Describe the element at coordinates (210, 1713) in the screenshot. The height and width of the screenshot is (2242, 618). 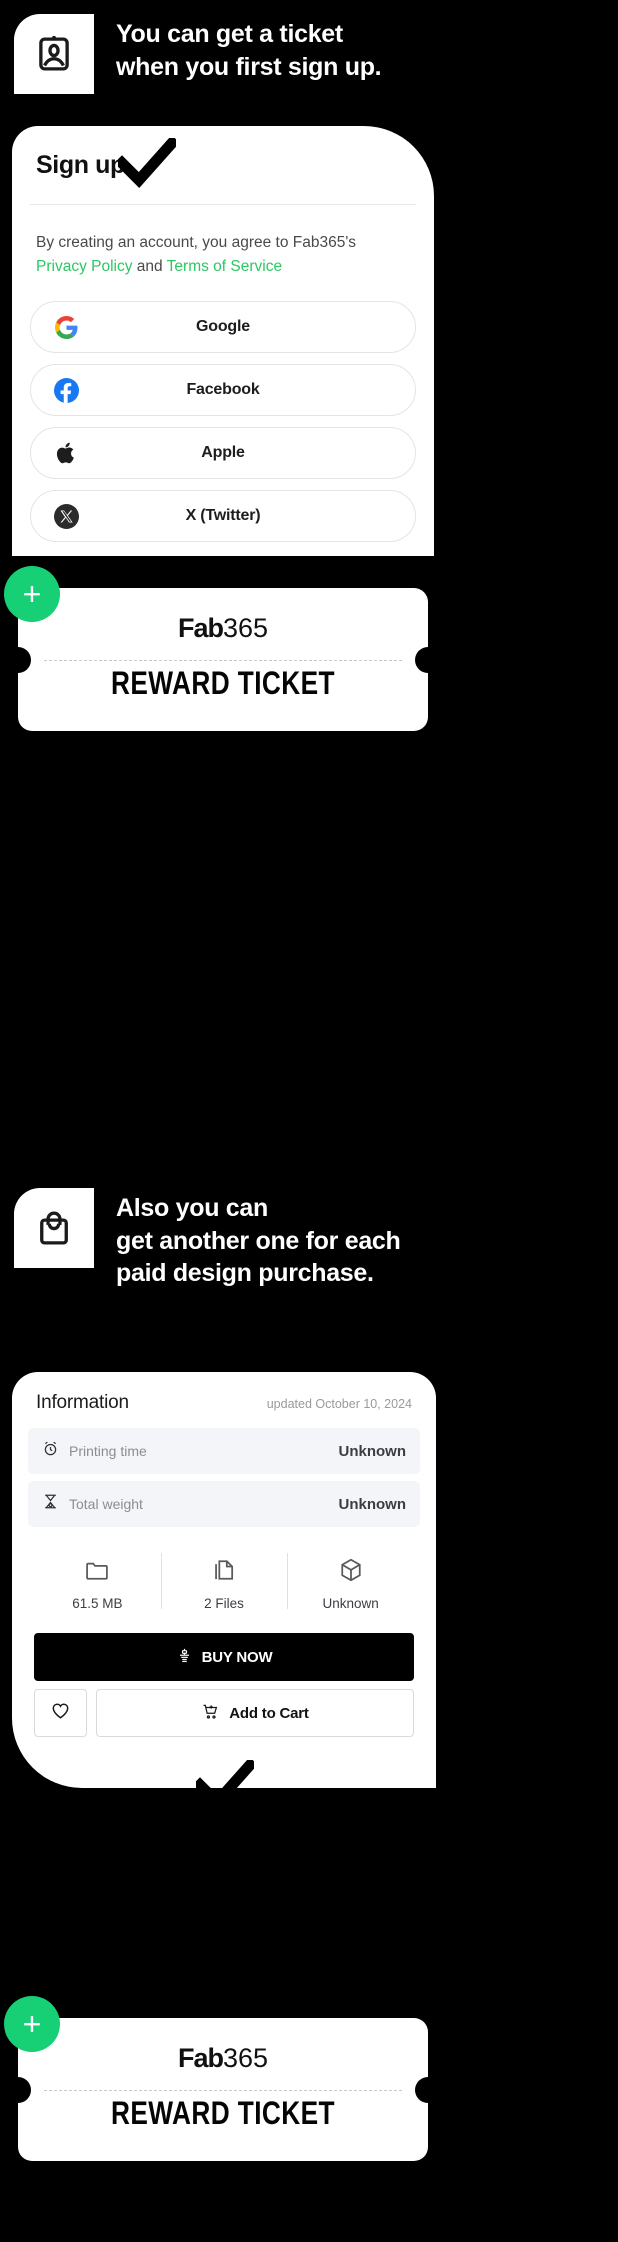
I see `cart-plus-icon` at that location.